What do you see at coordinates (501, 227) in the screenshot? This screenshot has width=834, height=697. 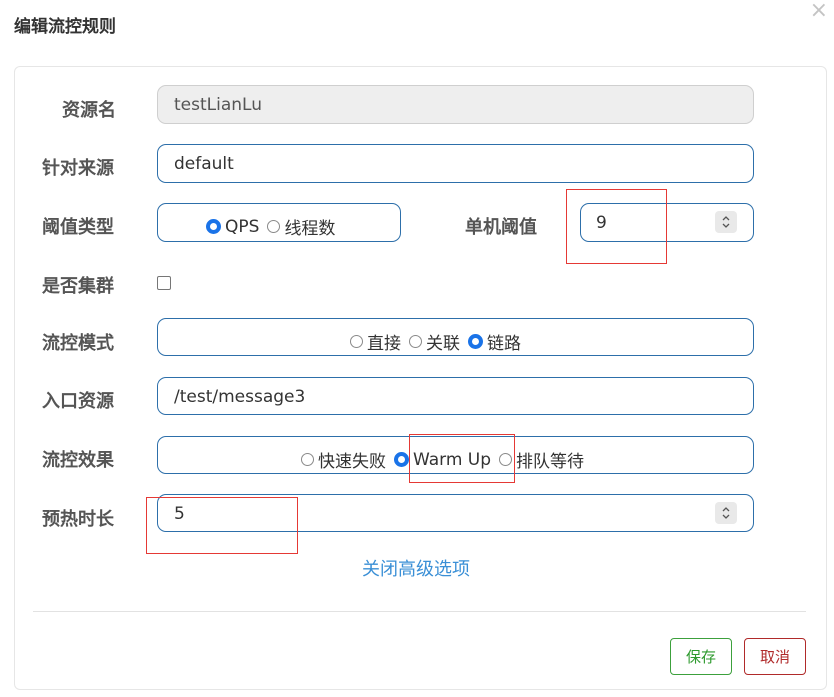 I see `threshold-value-label: 单机阈值` at bounding box center [501, 227].